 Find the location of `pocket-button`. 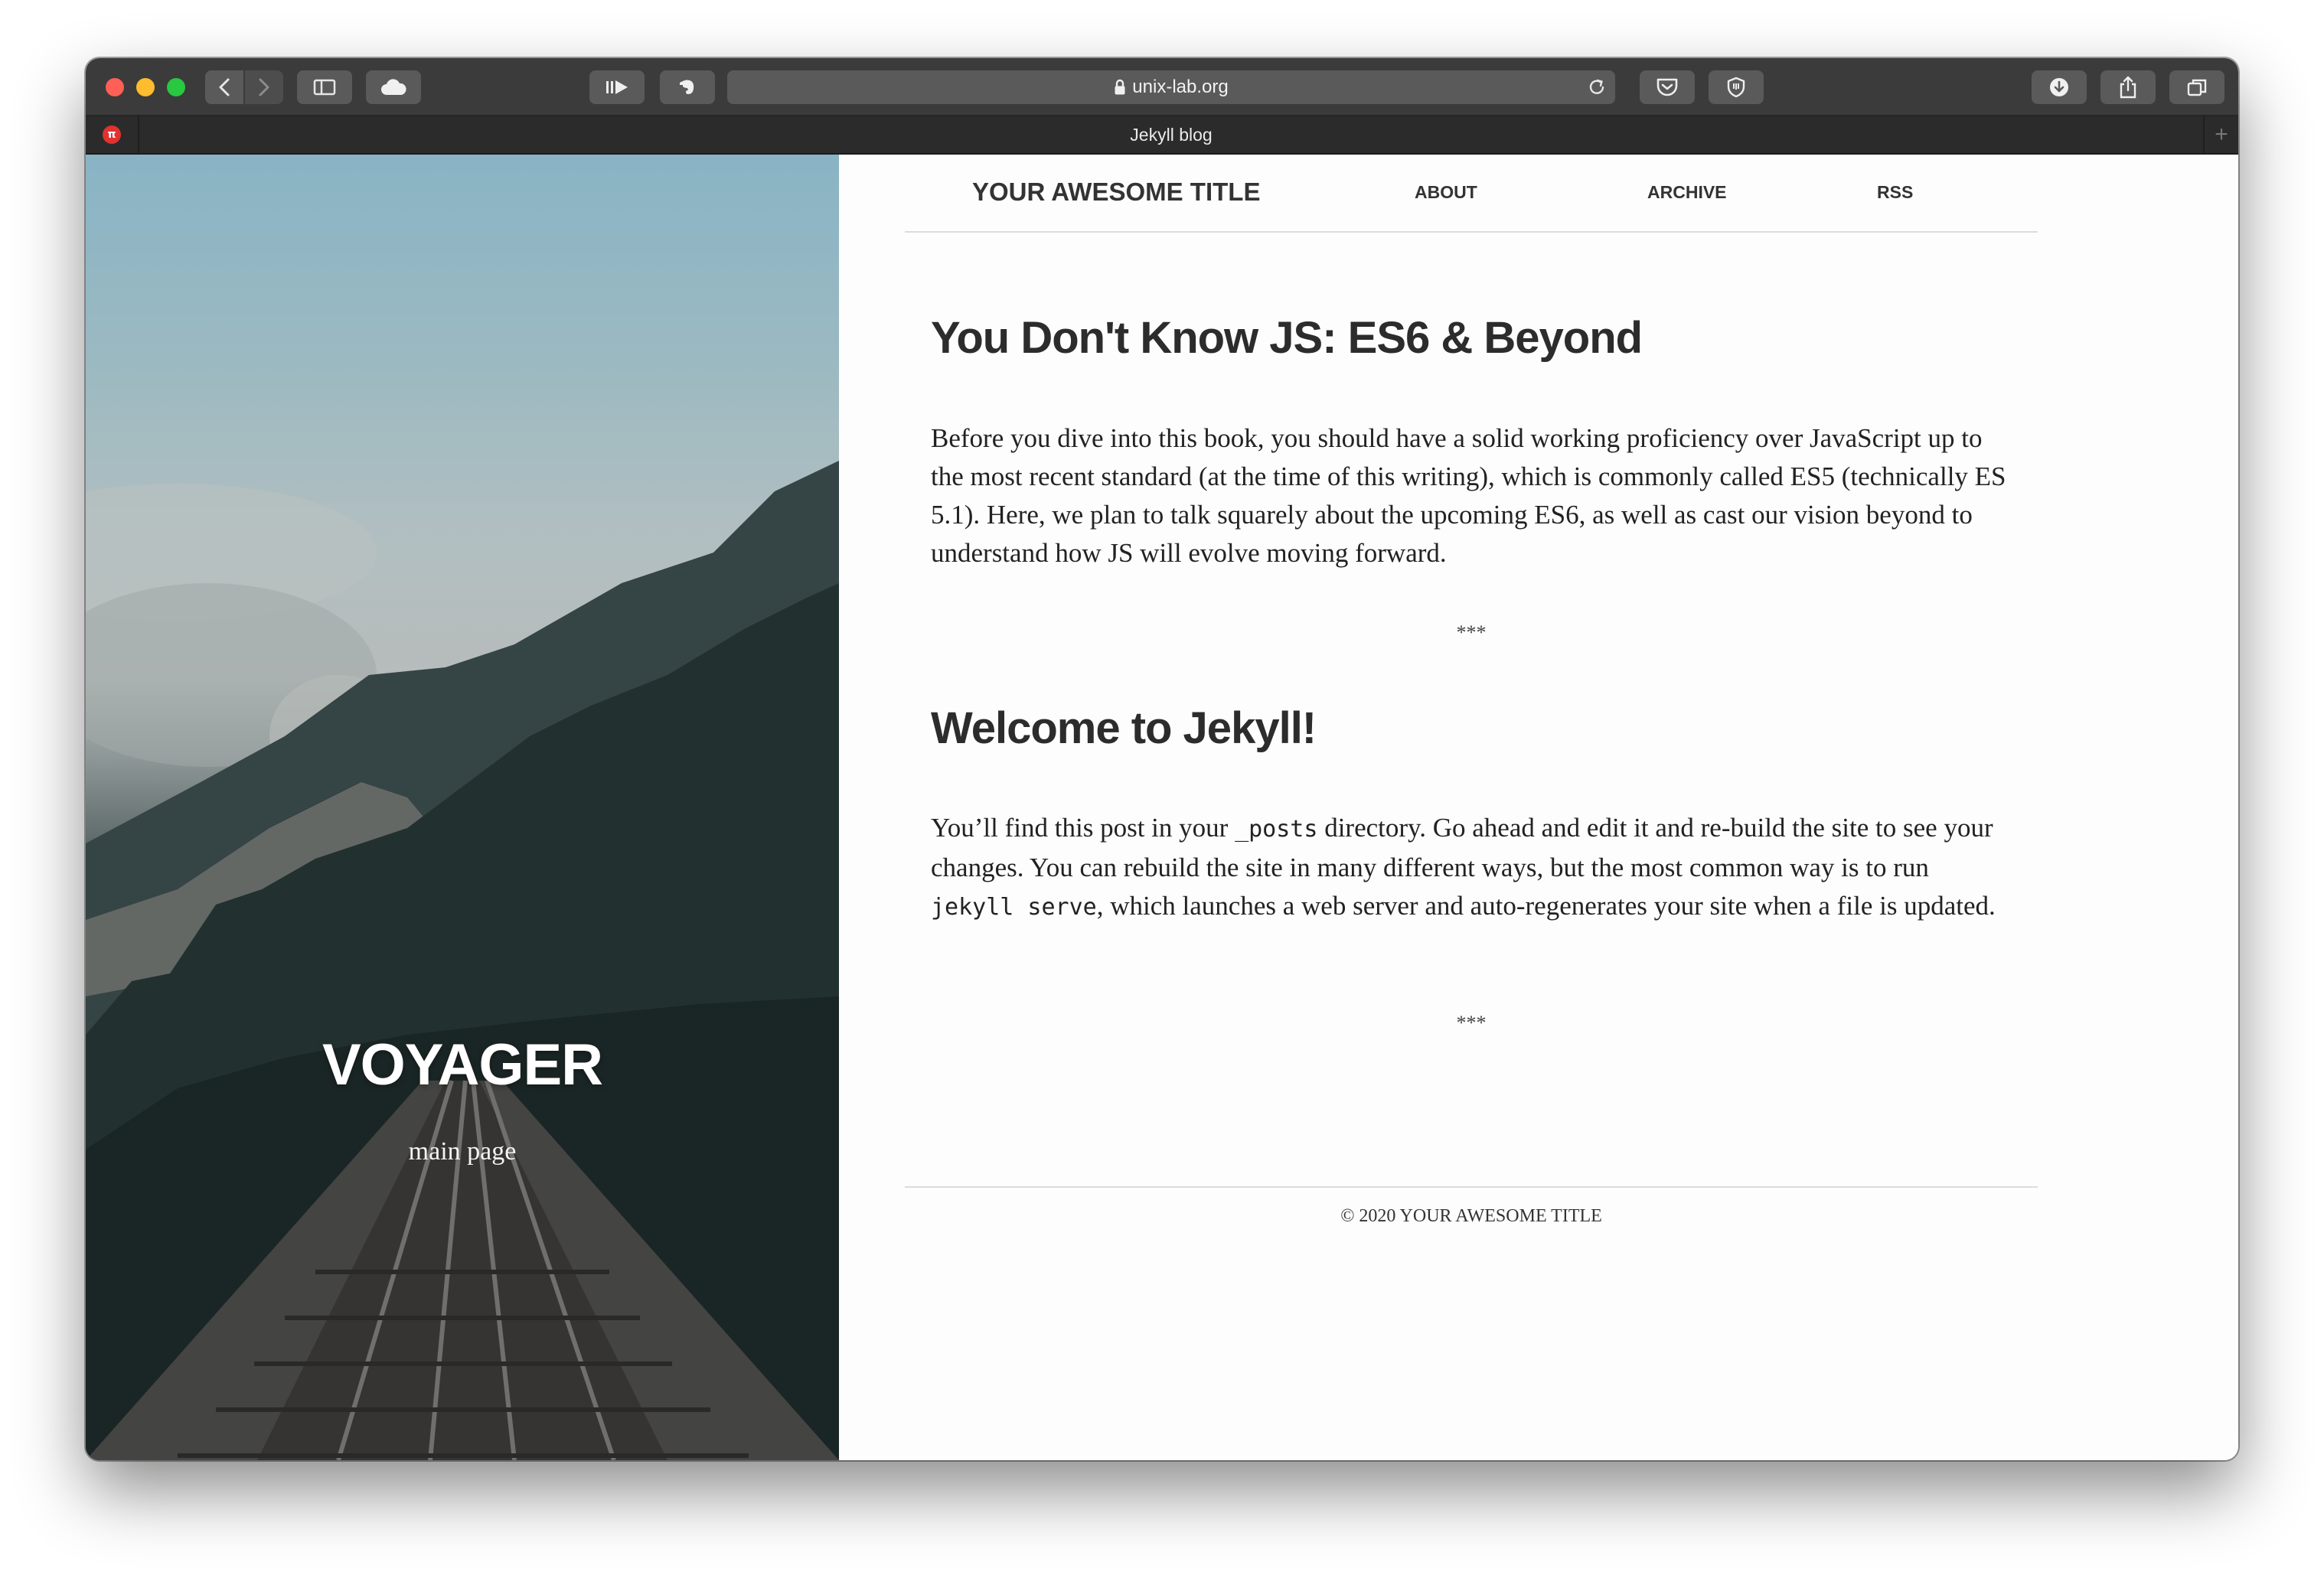

pocket-button is located at coordinates (1667, 87).